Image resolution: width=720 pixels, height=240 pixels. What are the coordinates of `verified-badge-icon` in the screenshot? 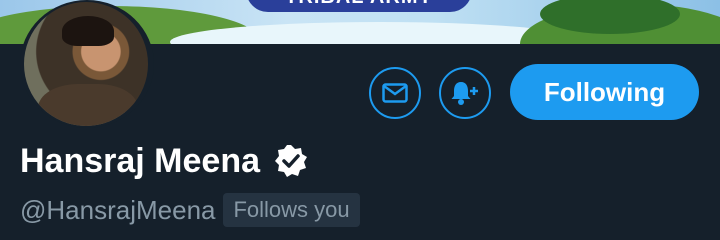 It's located at (291, 161).